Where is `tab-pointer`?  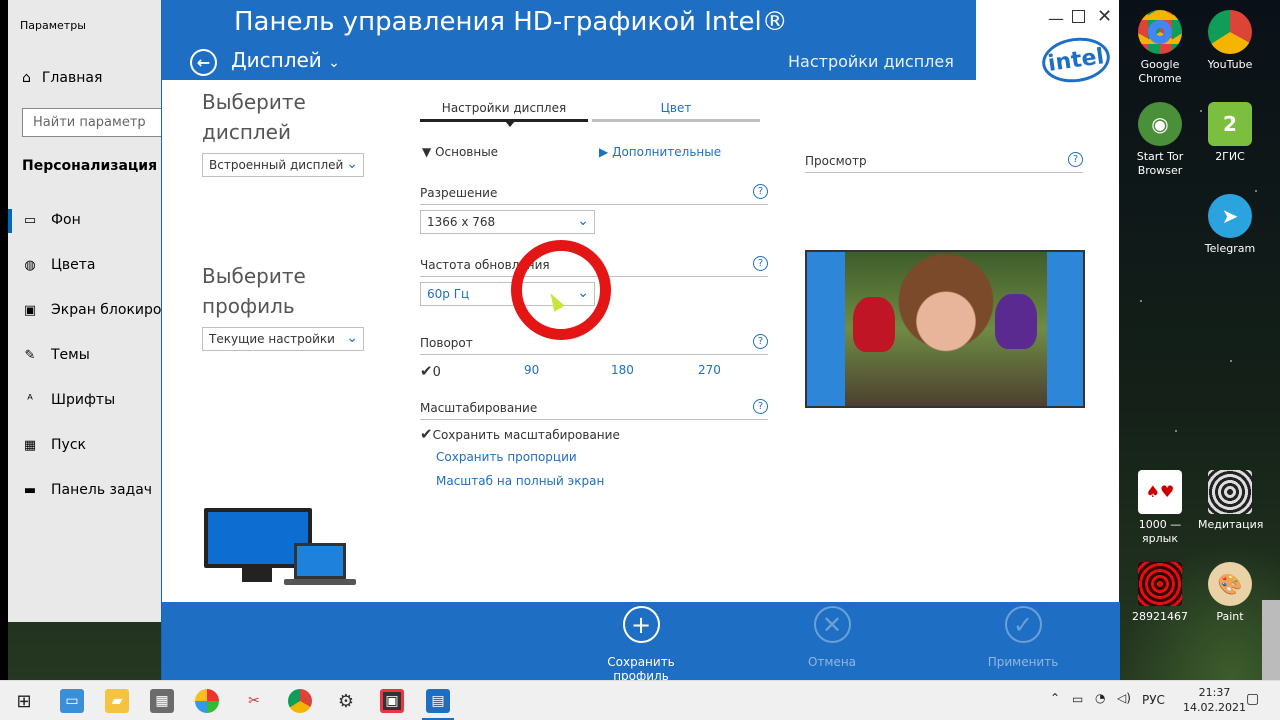
tab-pointer is located at coordinates (510, 124).